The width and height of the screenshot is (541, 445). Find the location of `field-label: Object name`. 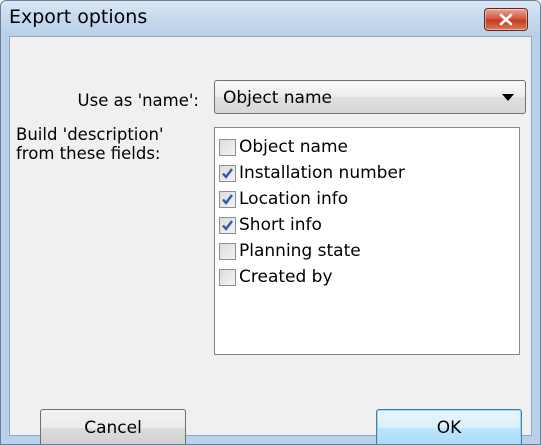

field-label: Object name is located at coordinates (293, 147).